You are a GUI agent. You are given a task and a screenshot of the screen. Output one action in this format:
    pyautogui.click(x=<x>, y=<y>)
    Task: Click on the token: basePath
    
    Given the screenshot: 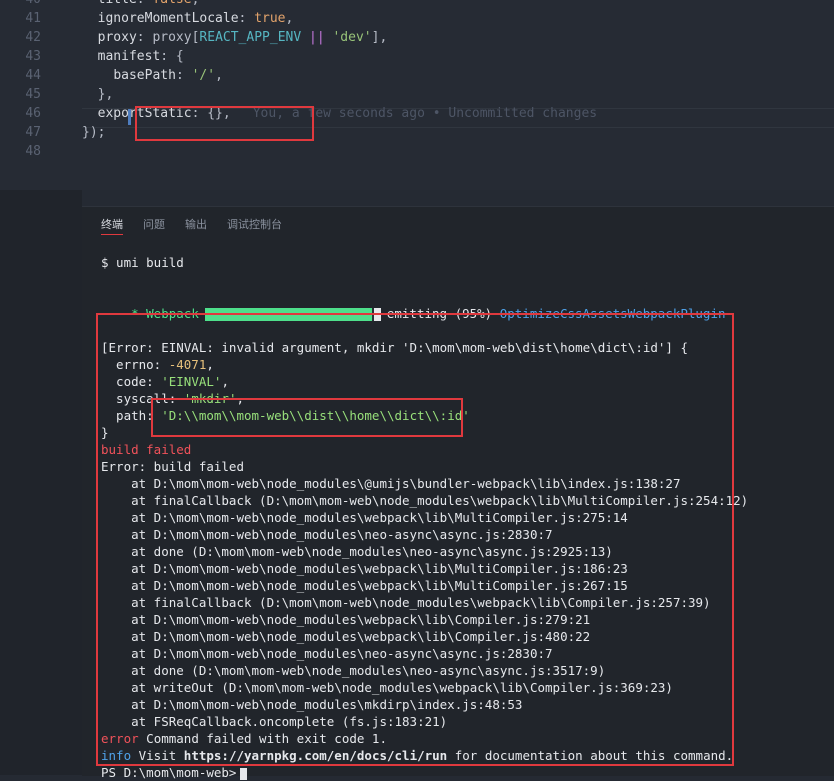 What is the action you would take?
    pyautogui.click(x=144, y=75)
    